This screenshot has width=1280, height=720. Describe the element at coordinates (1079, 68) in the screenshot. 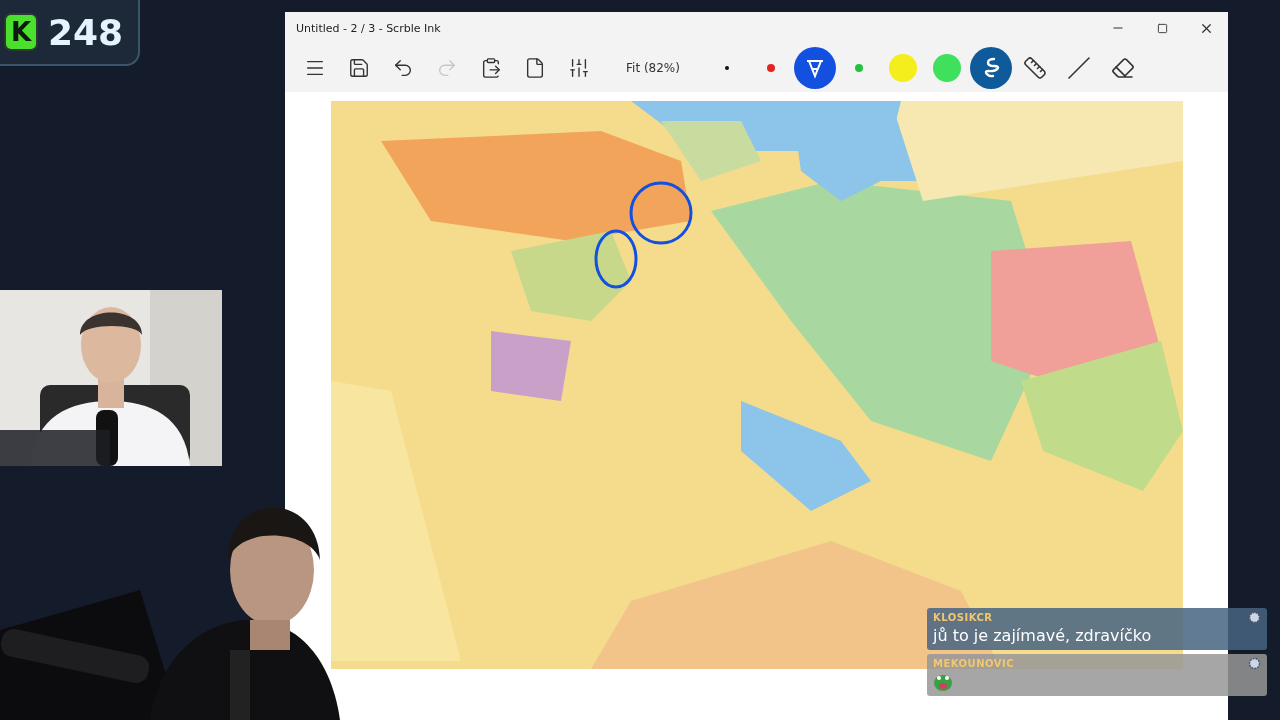

I see `line-icon` at that location.